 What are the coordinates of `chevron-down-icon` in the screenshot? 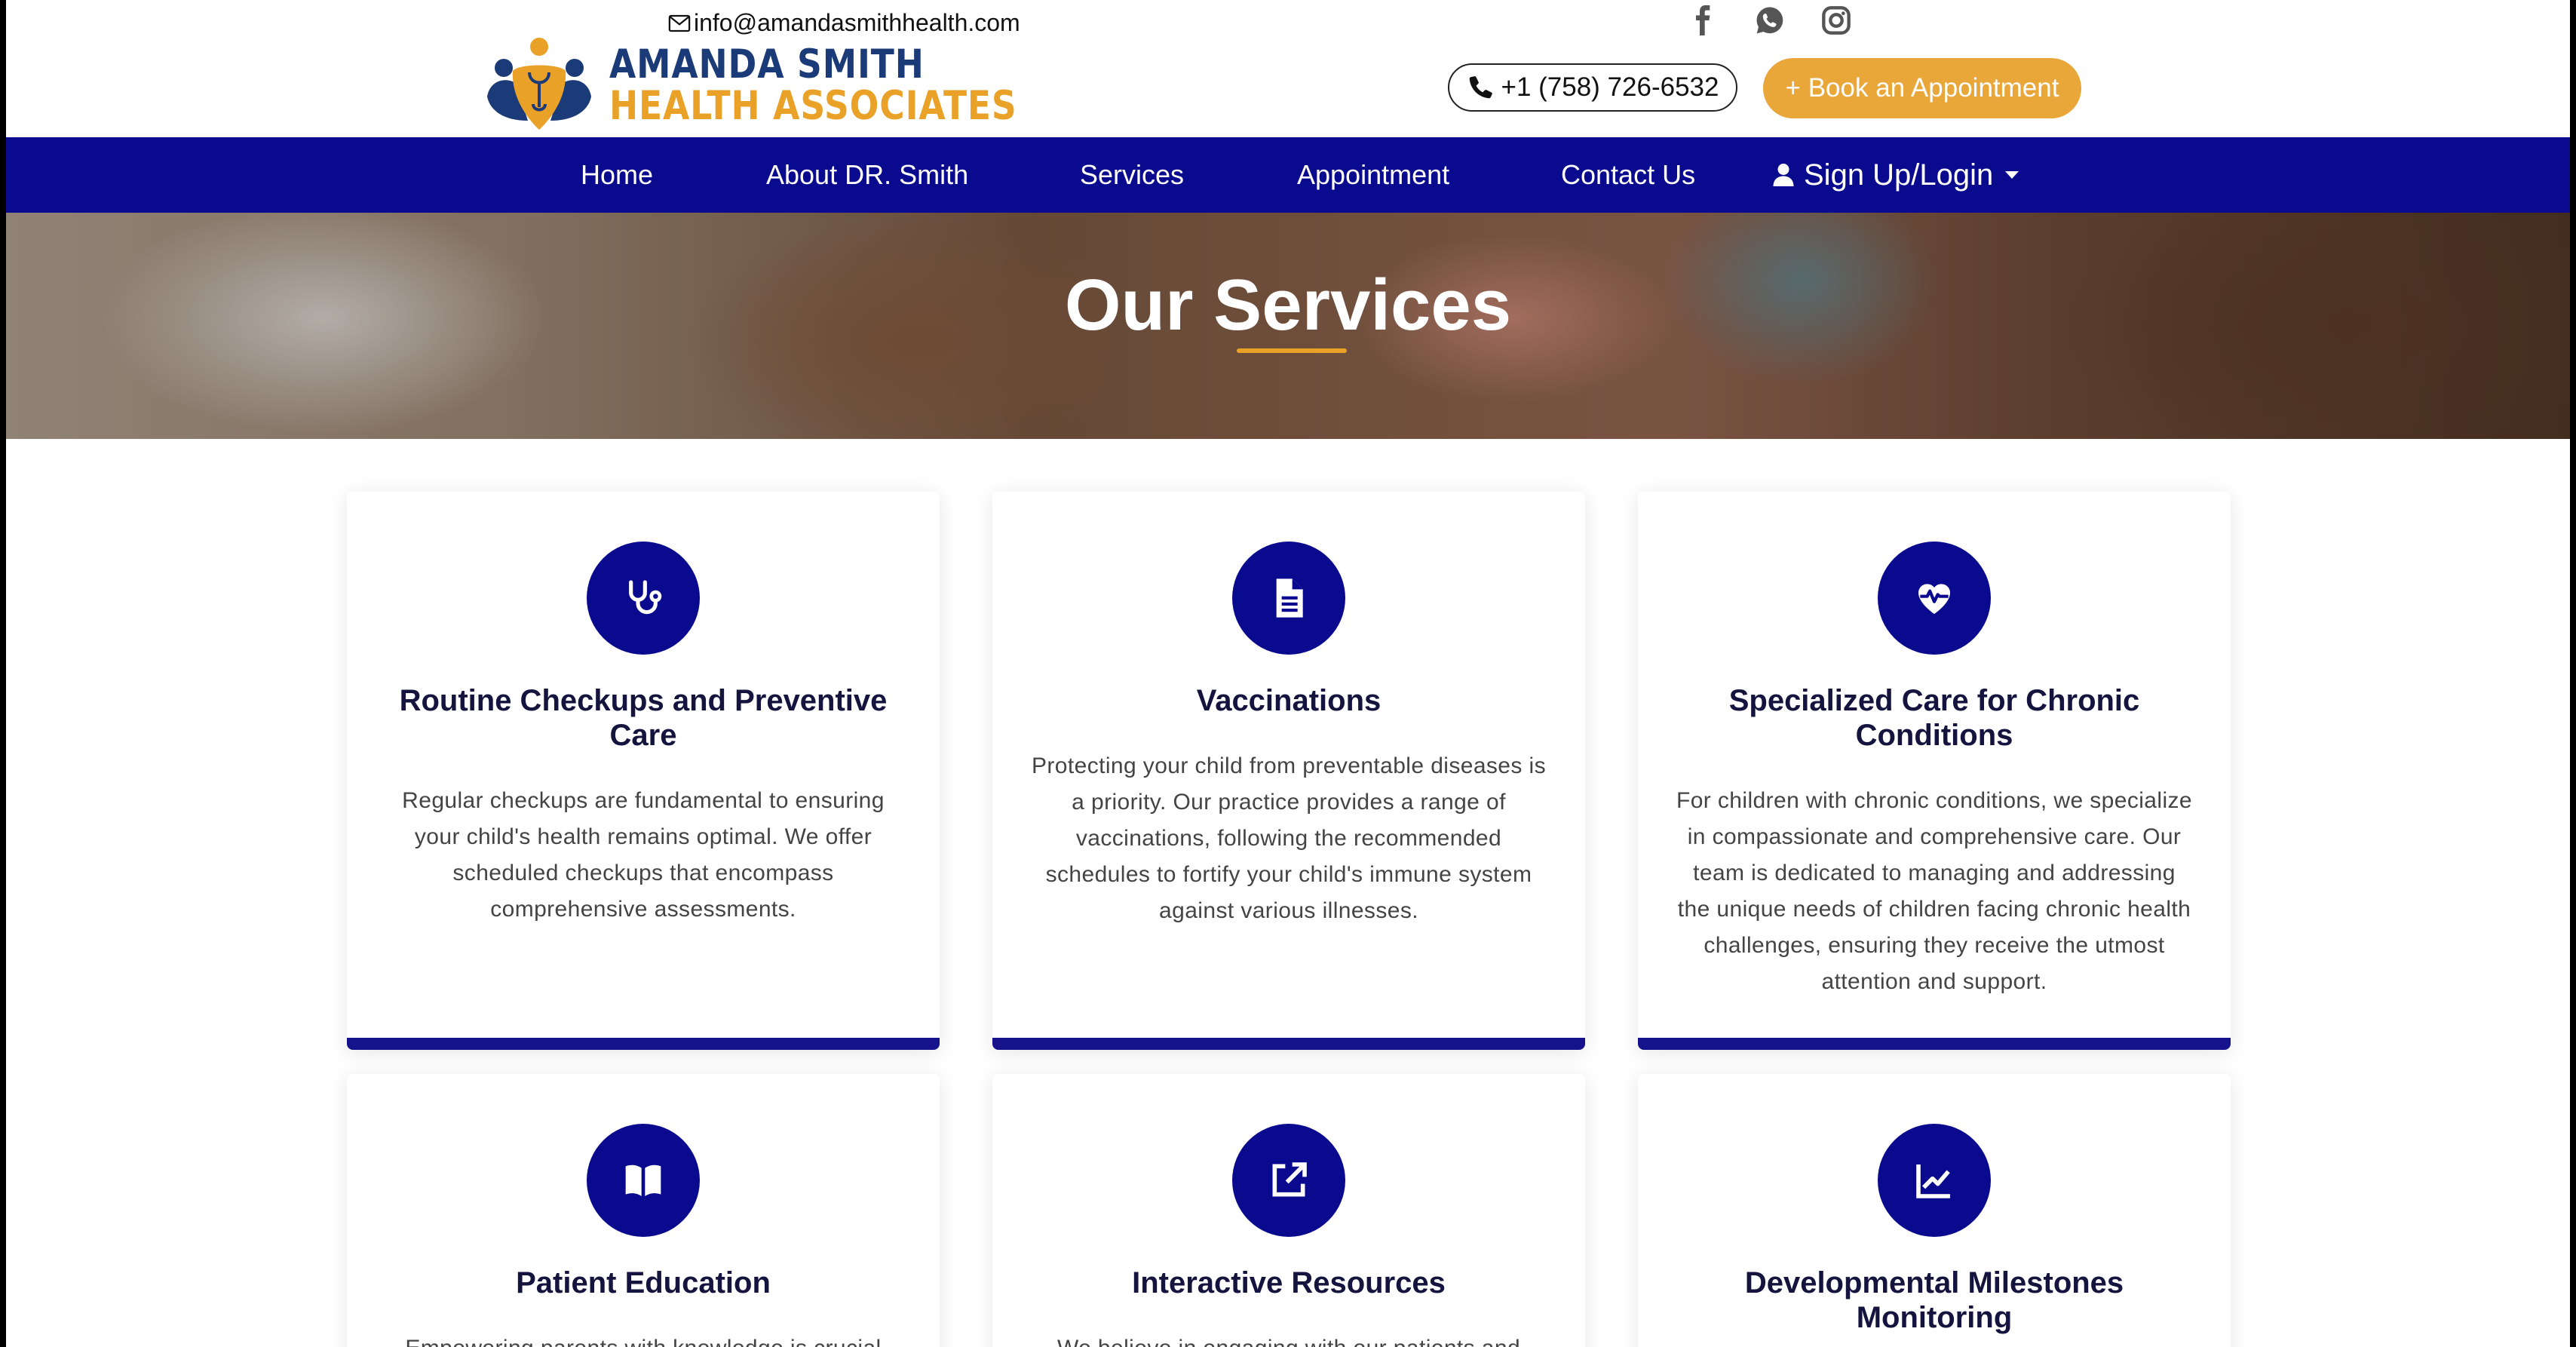 It's located at (2012, 175).